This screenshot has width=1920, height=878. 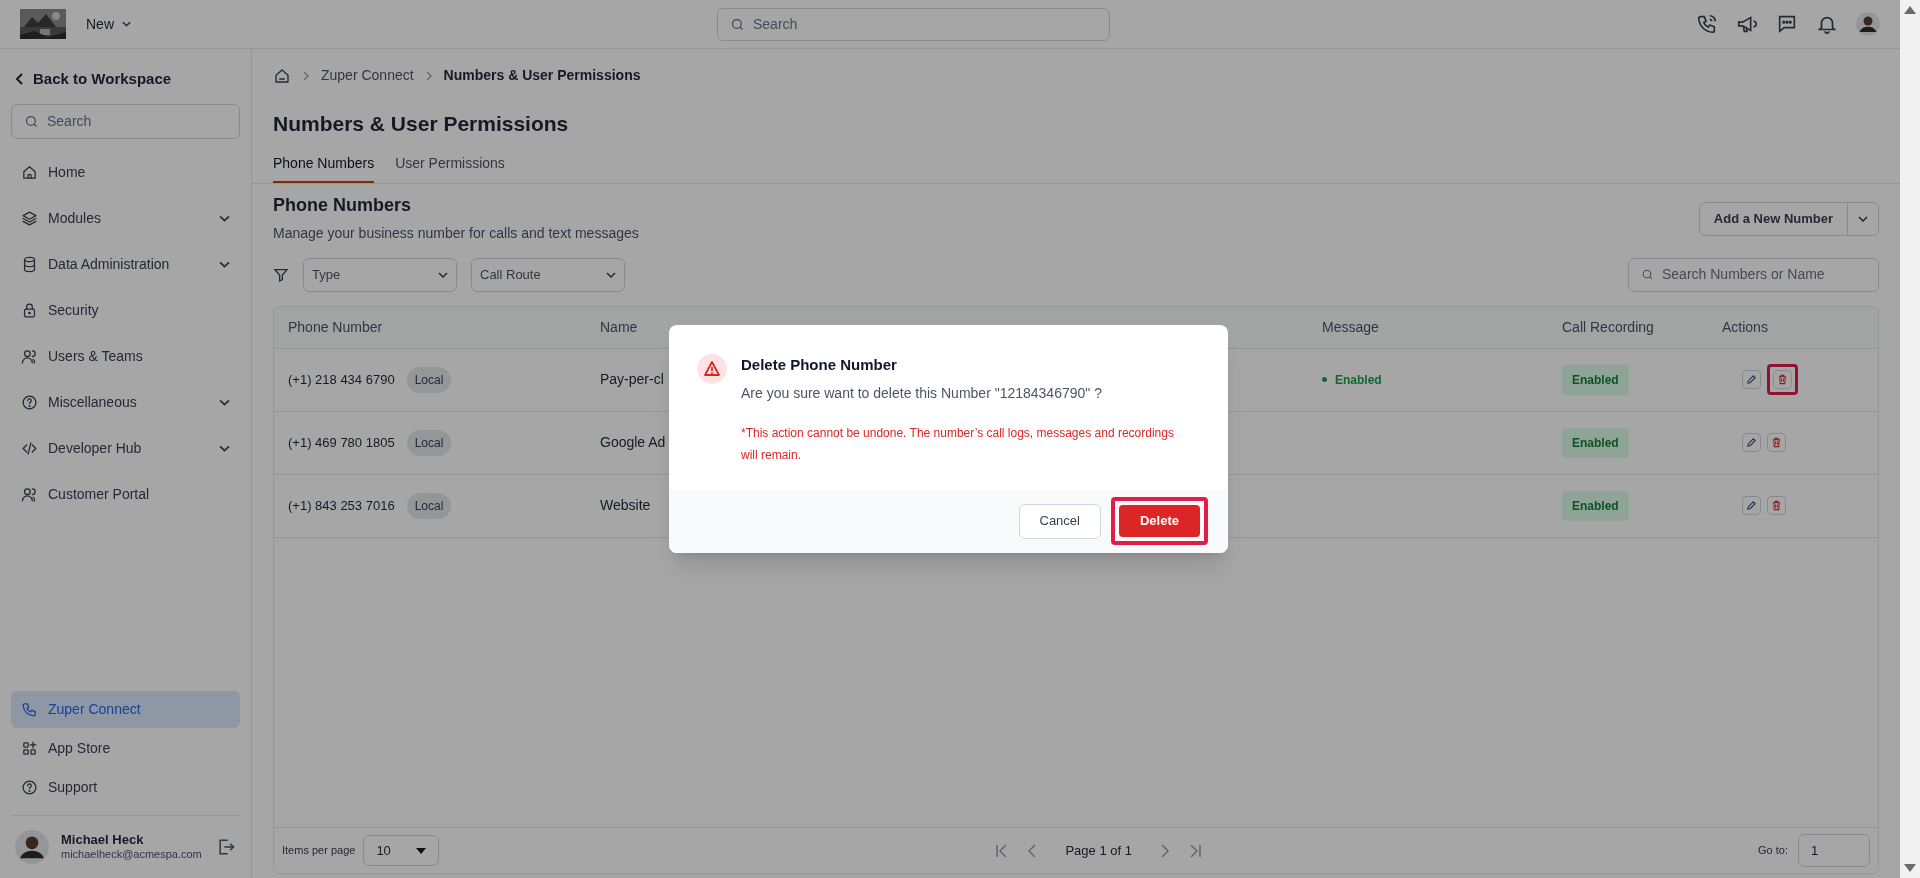 I want to click on phone-number: (+1) 469 780 1805, so click(x=341, y=442).